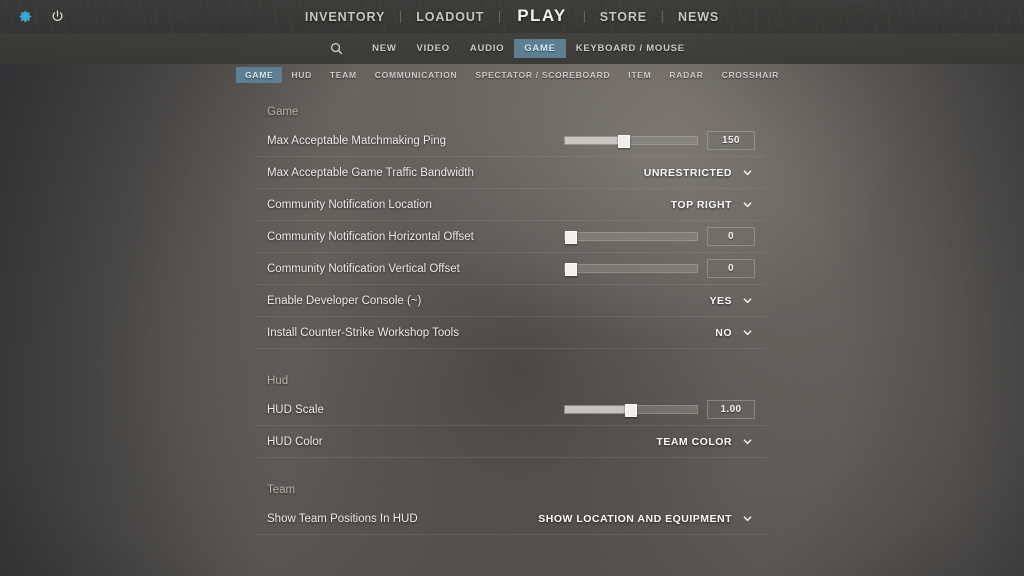  I want to click on value-field-hud-scale: 1.00, so click(731, 409).